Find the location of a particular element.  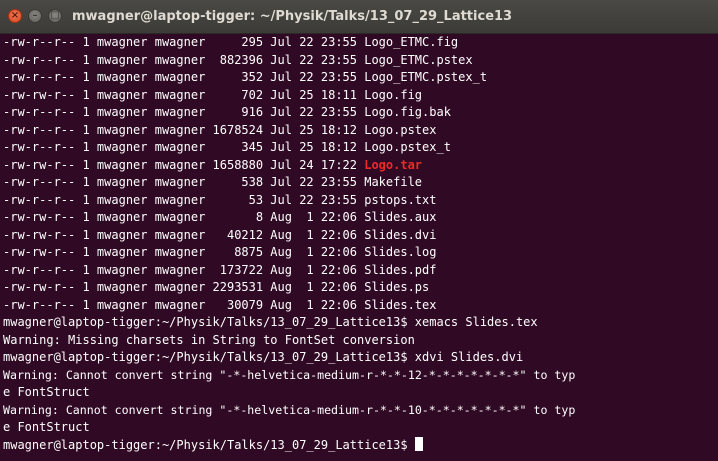

minimize-icon: – is located at coordinates (35, 15).